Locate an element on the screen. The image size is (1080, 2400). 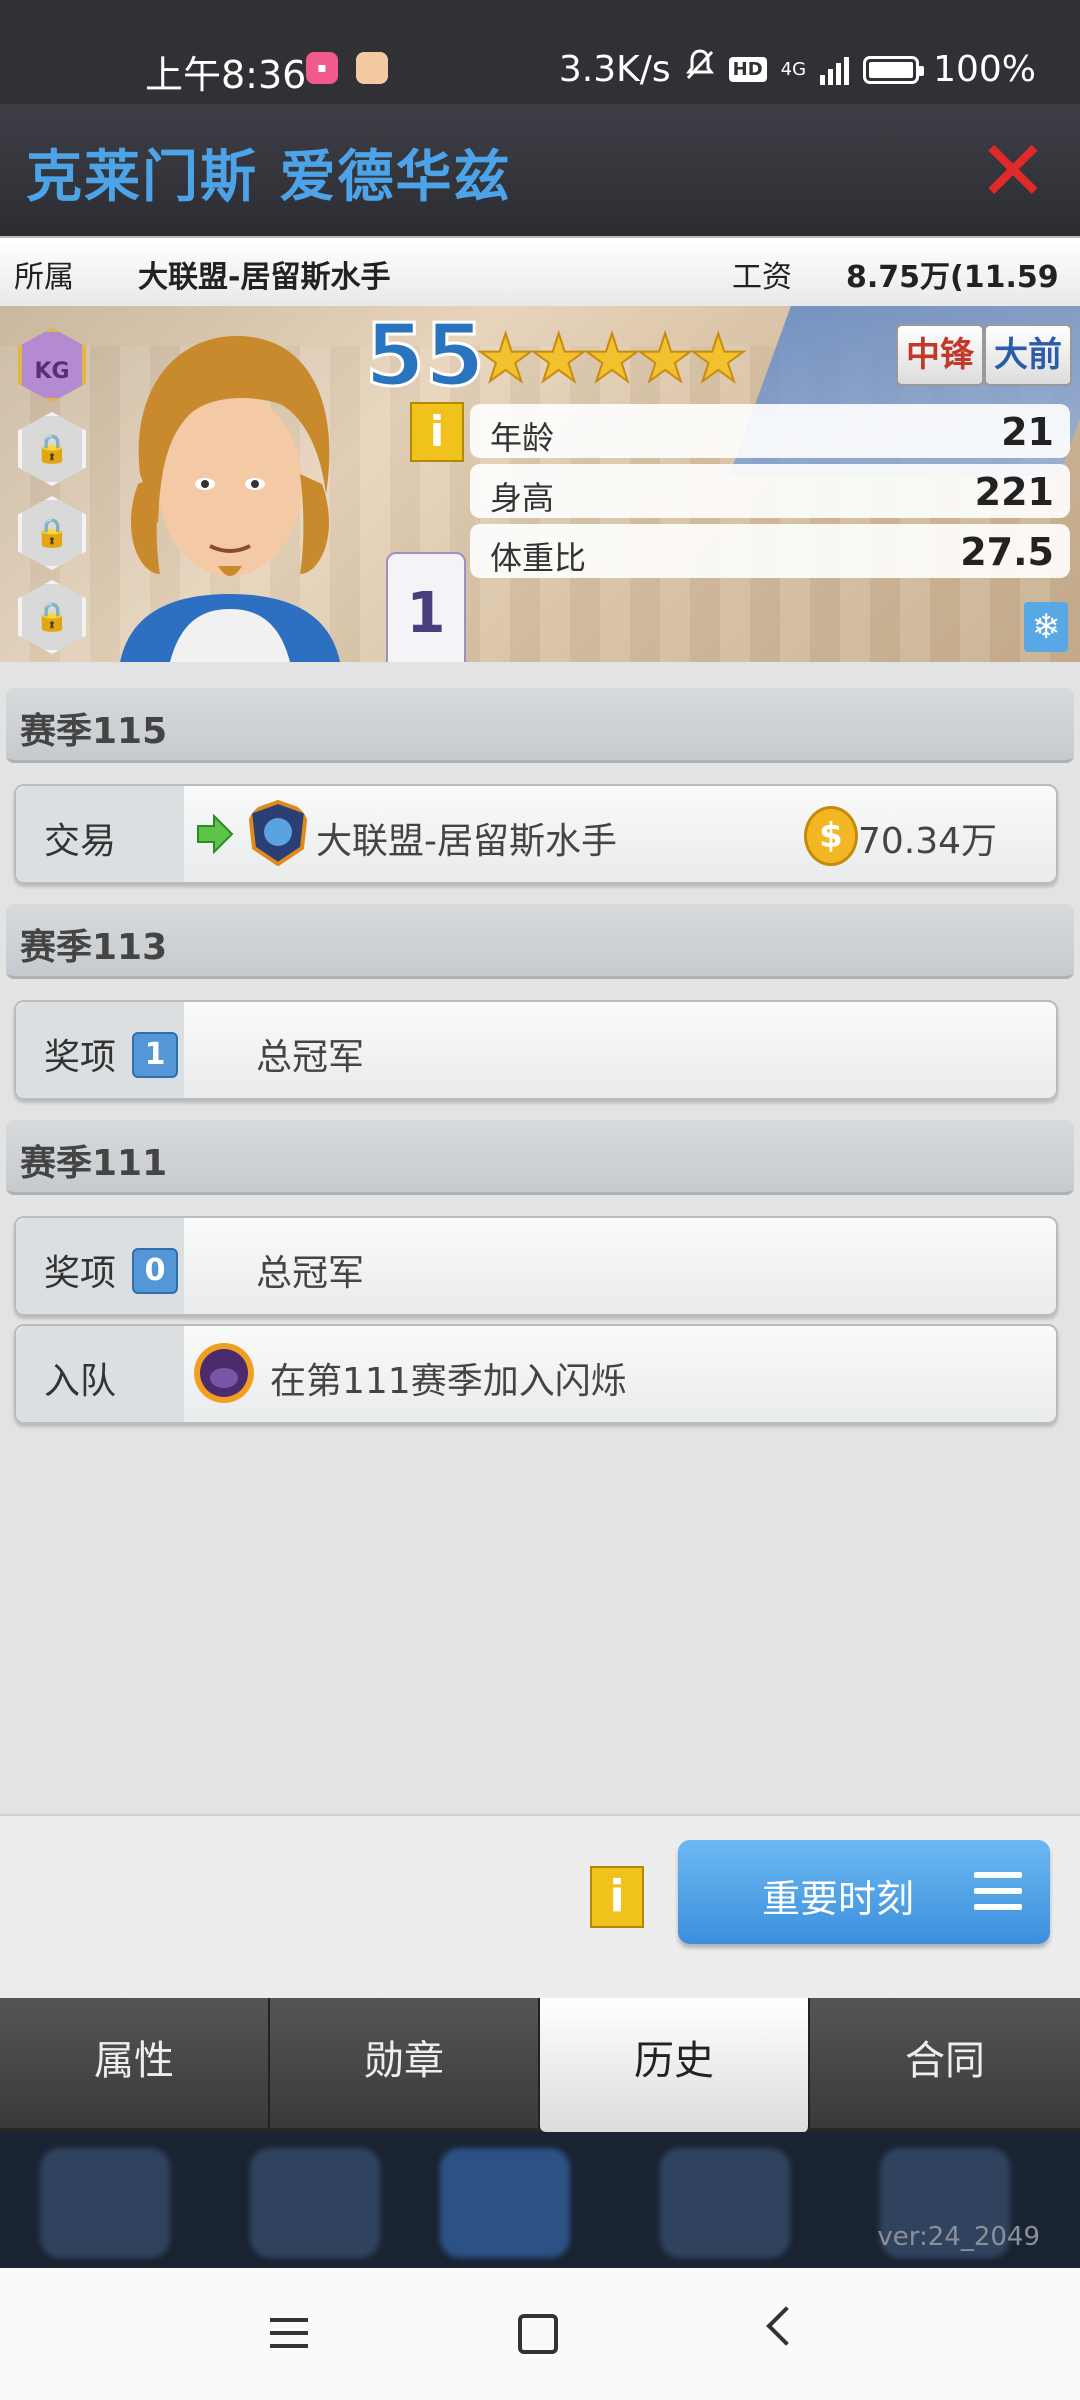
event-category: 入队 is located at coordinates (100, 1374).